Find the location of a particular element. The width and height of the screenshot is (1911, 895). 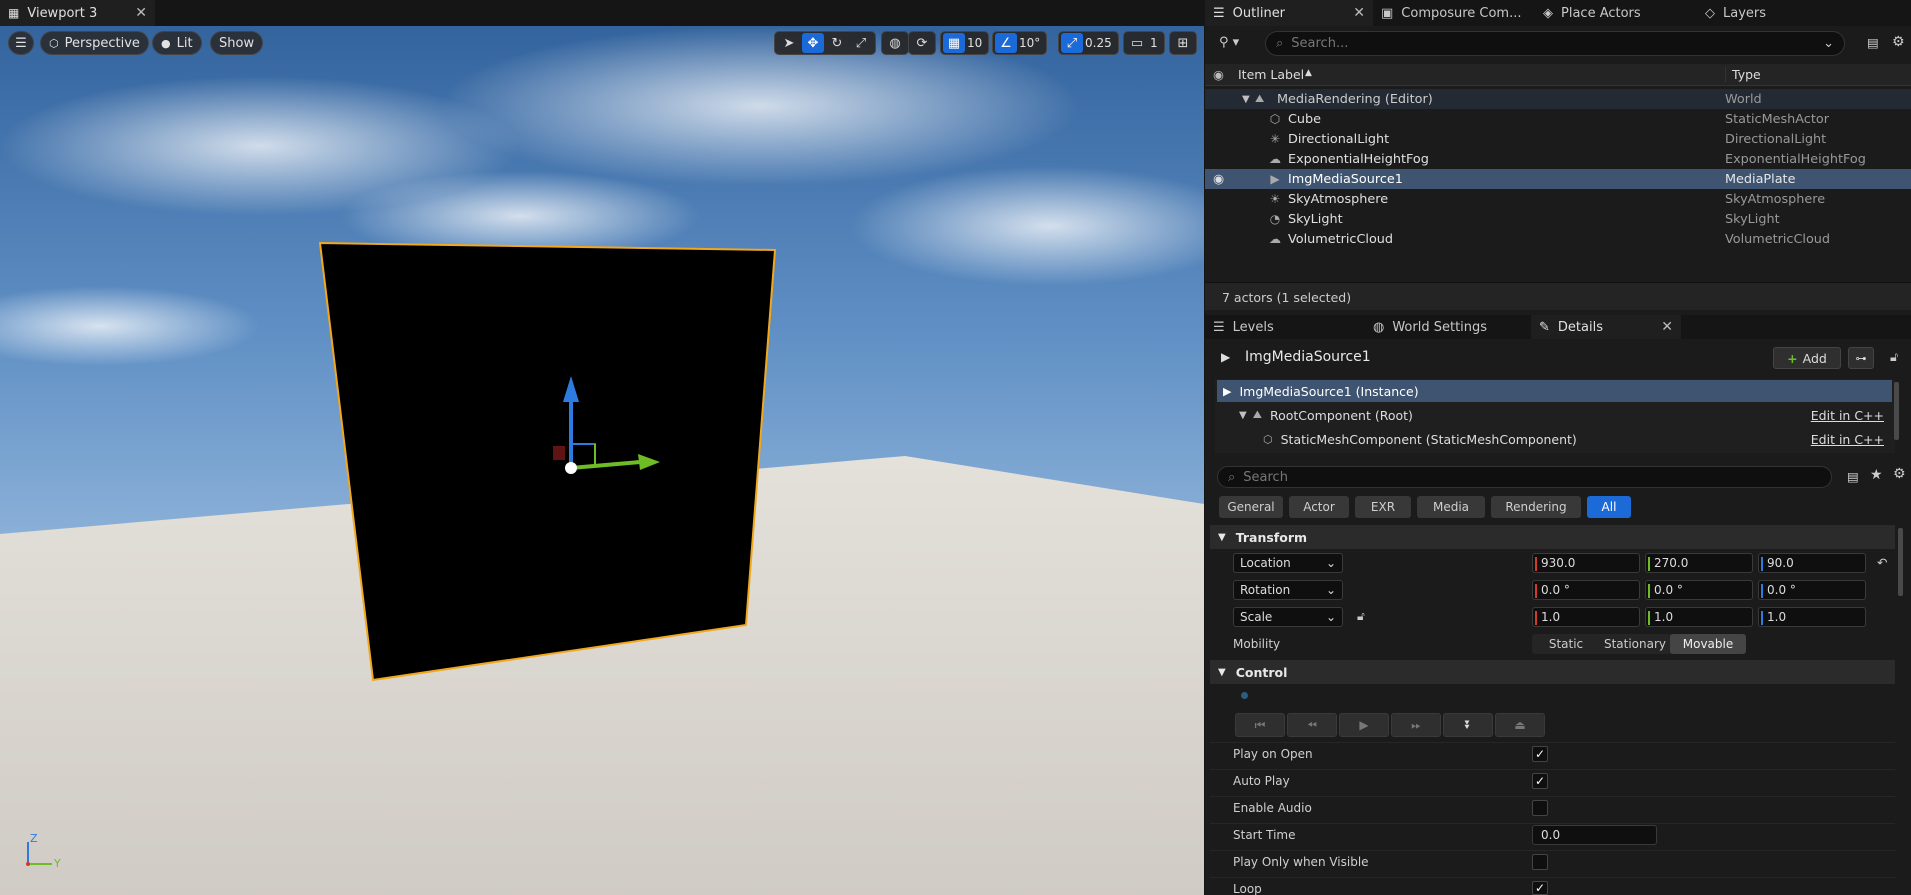

outliner-row: ☁ VolumetricCloud VolumetricCloud is located at coordinates (1558, 239).